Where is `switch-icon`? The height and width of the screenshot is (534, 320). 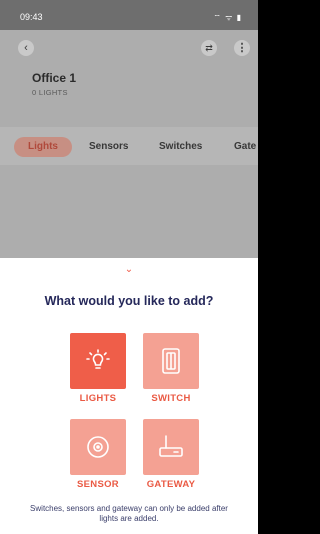
switch-icon is located at coordinates (171, 361).